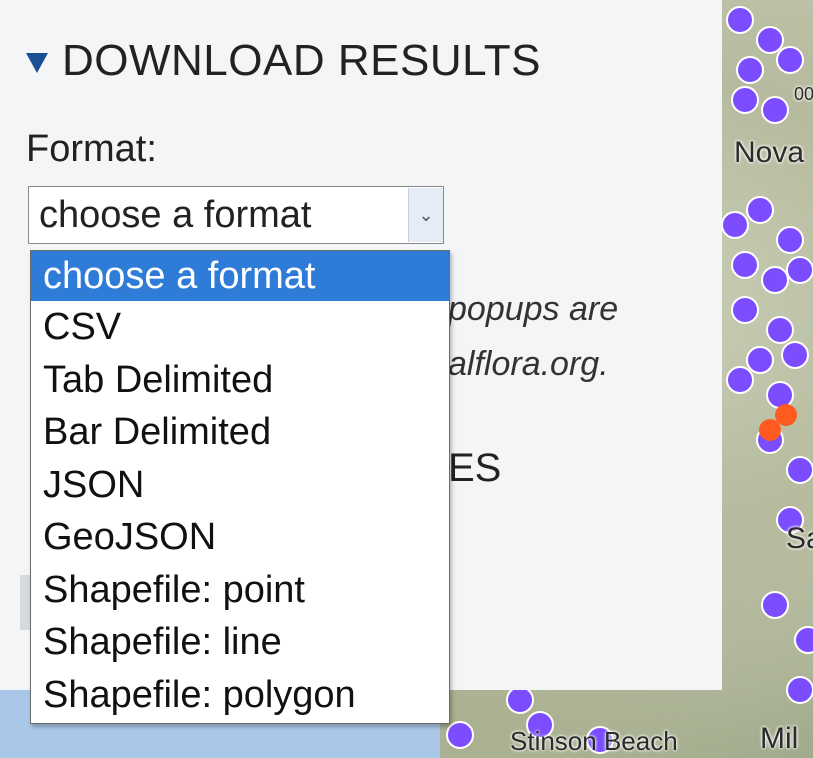 This screenshot has width=813, height=758. What do you see at coordinates (302, 60) in the screenshot?
I see `section-title: DOWNLOAD RESULTS` at bounding box center [302, 60].